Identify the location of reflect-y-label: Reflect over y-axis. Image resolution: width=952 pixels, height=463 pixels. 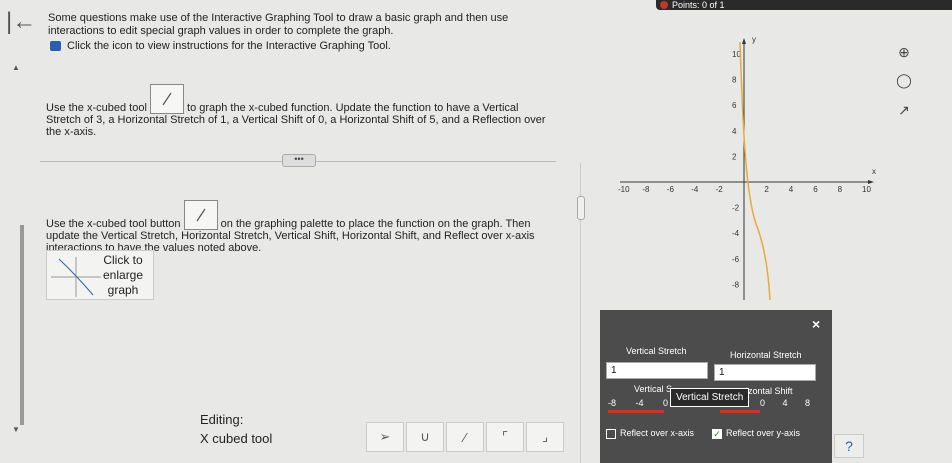
(763, 433).